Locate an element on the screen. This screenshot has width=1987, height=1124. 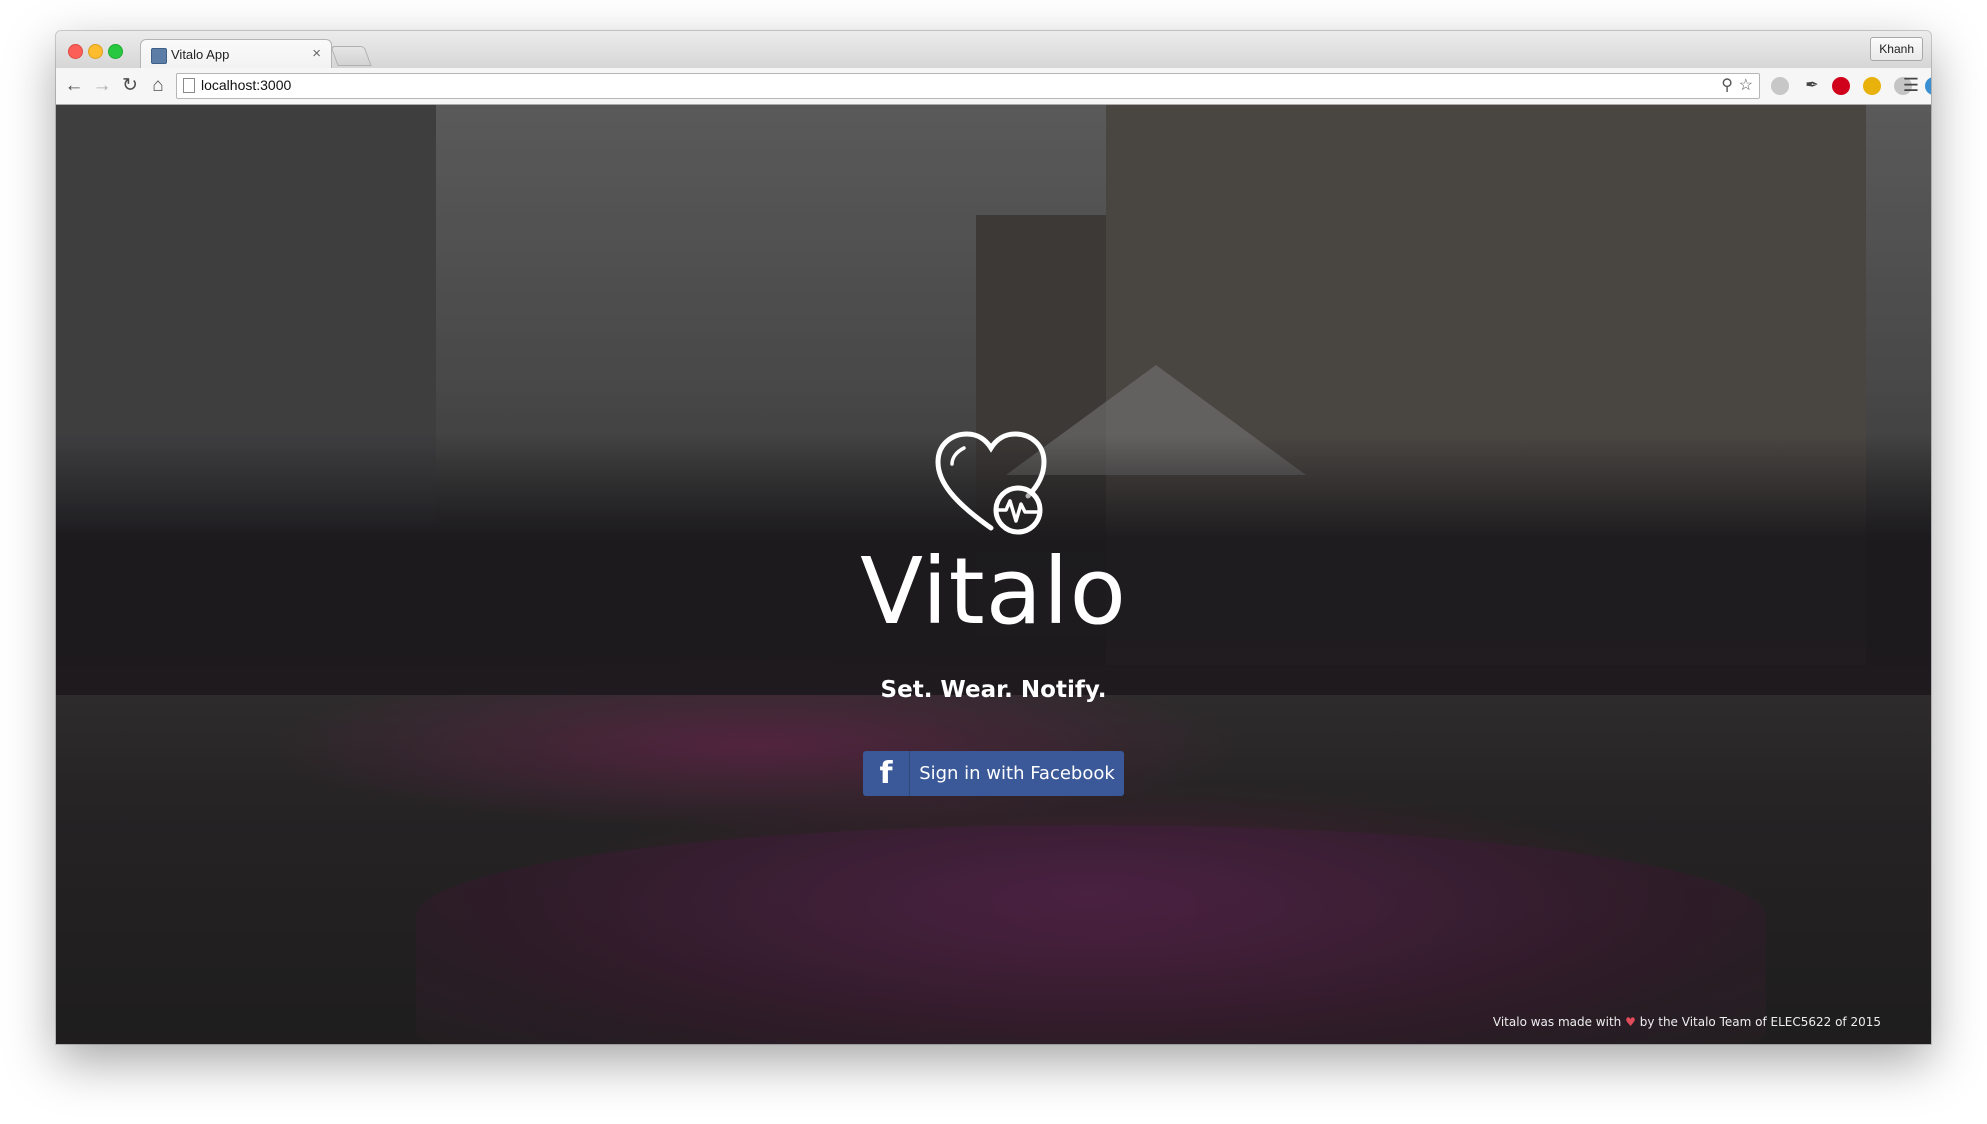
footer-suffix: by the Vitalo Team of ELEC5622 of 2015 is located at coordinates (1760, 1022).